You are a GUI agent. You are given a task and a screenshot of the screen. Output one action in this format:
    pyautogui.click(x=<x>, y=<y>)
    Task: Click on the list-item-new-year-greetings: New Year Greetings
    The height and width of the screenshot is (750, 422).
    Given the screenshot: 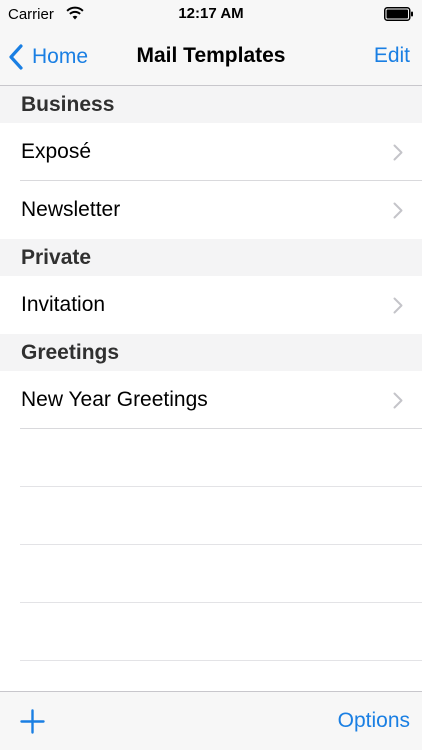 What is the action you would take?
    pyautogui.click(x=211, y=400)
    